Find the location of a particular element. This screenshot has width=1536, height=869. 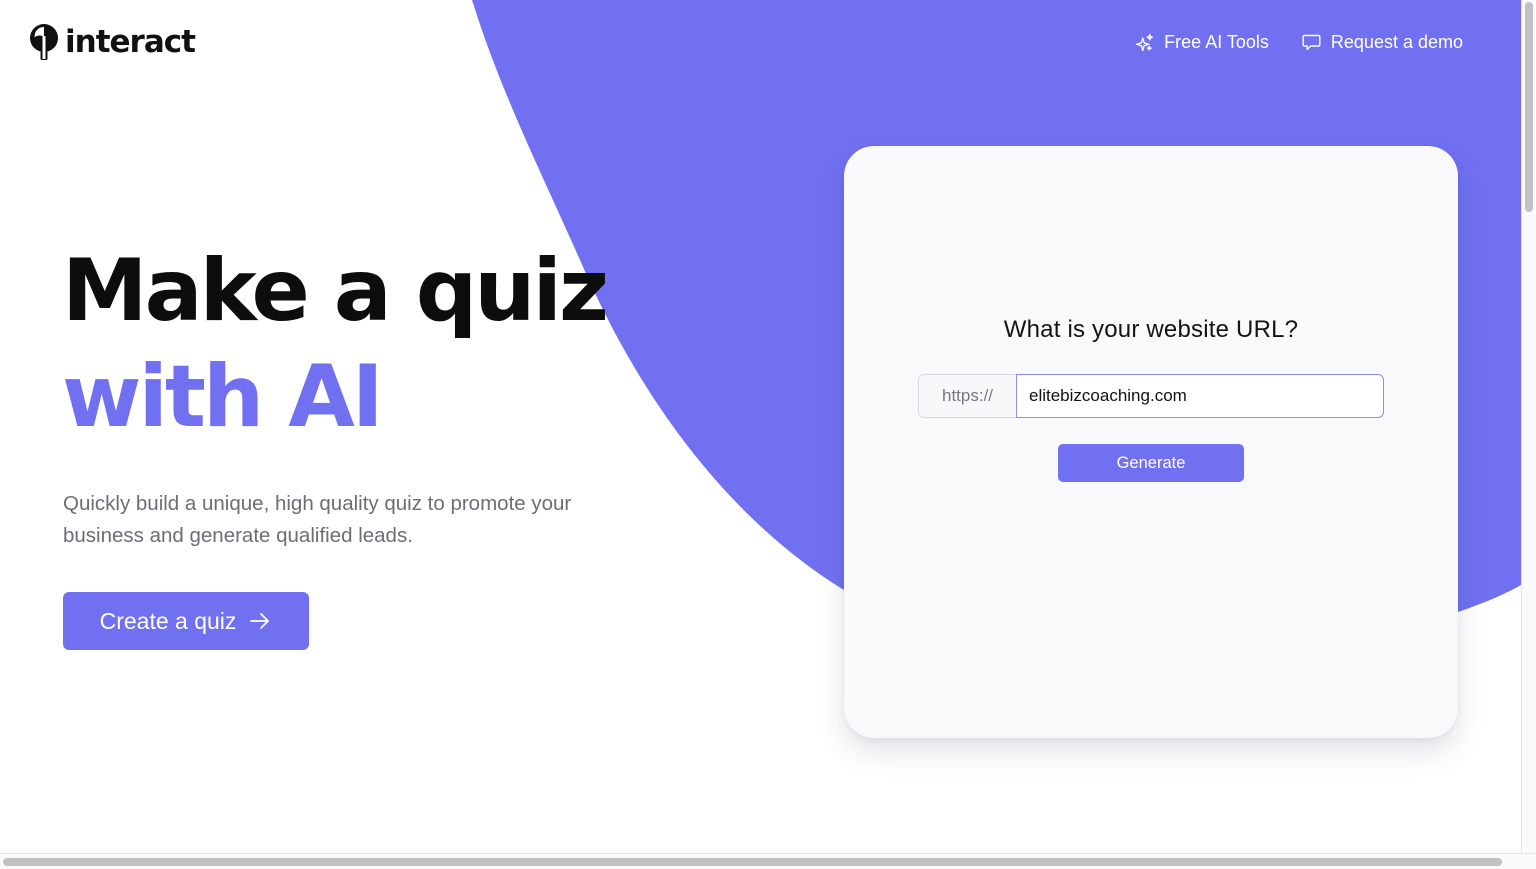

generate-button: Generate is located at coordinates (1151, 463).